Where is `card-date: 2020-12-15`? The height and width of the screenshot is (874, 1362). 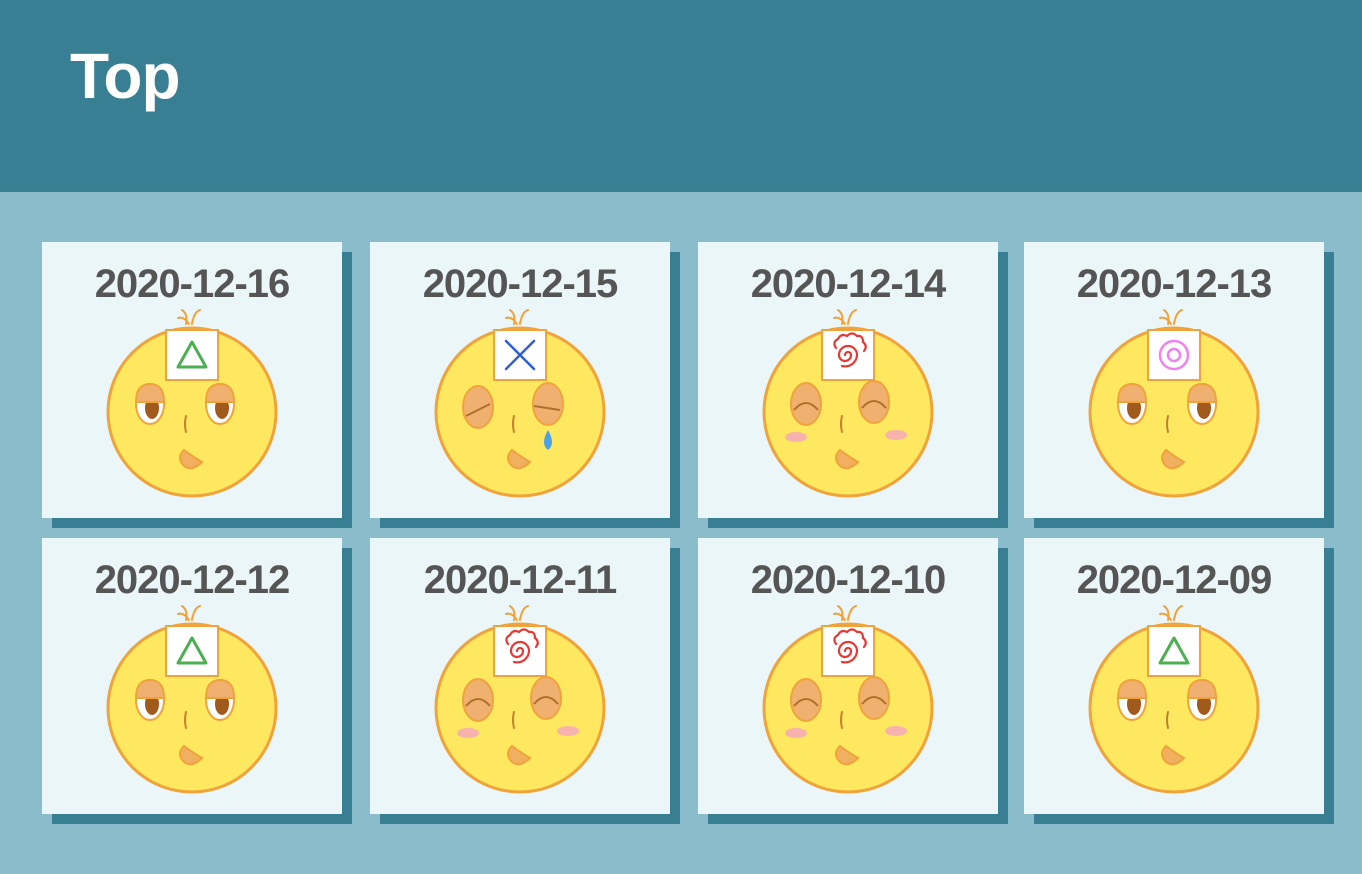
card-date: 2020-12-15 is located at coordinates (520, 284).